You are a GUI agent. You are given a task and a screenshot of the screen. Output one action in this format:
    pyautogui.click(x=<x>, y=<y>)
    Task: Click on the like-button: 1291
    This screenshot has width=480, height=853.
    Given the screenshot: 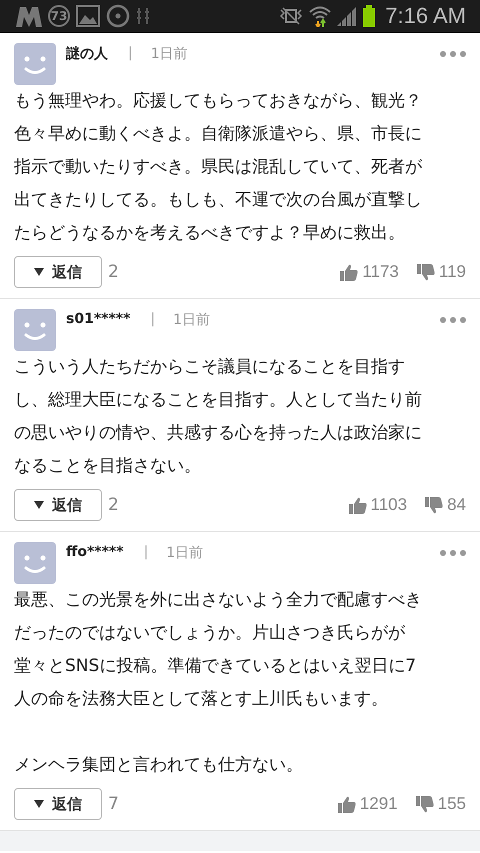 What is the action you would take?
    pyautogui.click(x=368, y=804)
    